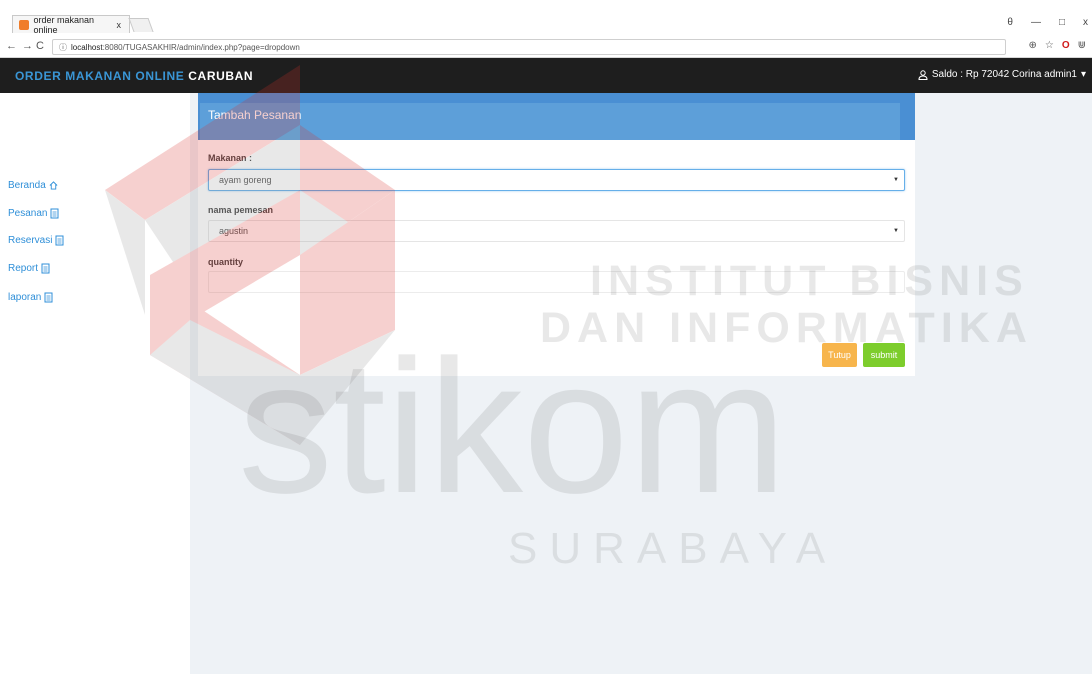  I want to click on browser-tab: order makanan online x, so click(71, 24).